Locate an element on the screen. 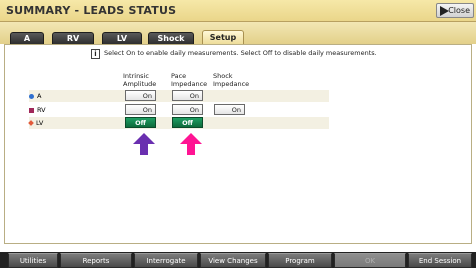  tab-shock-label: Shock is located at coordinates (171, 38).